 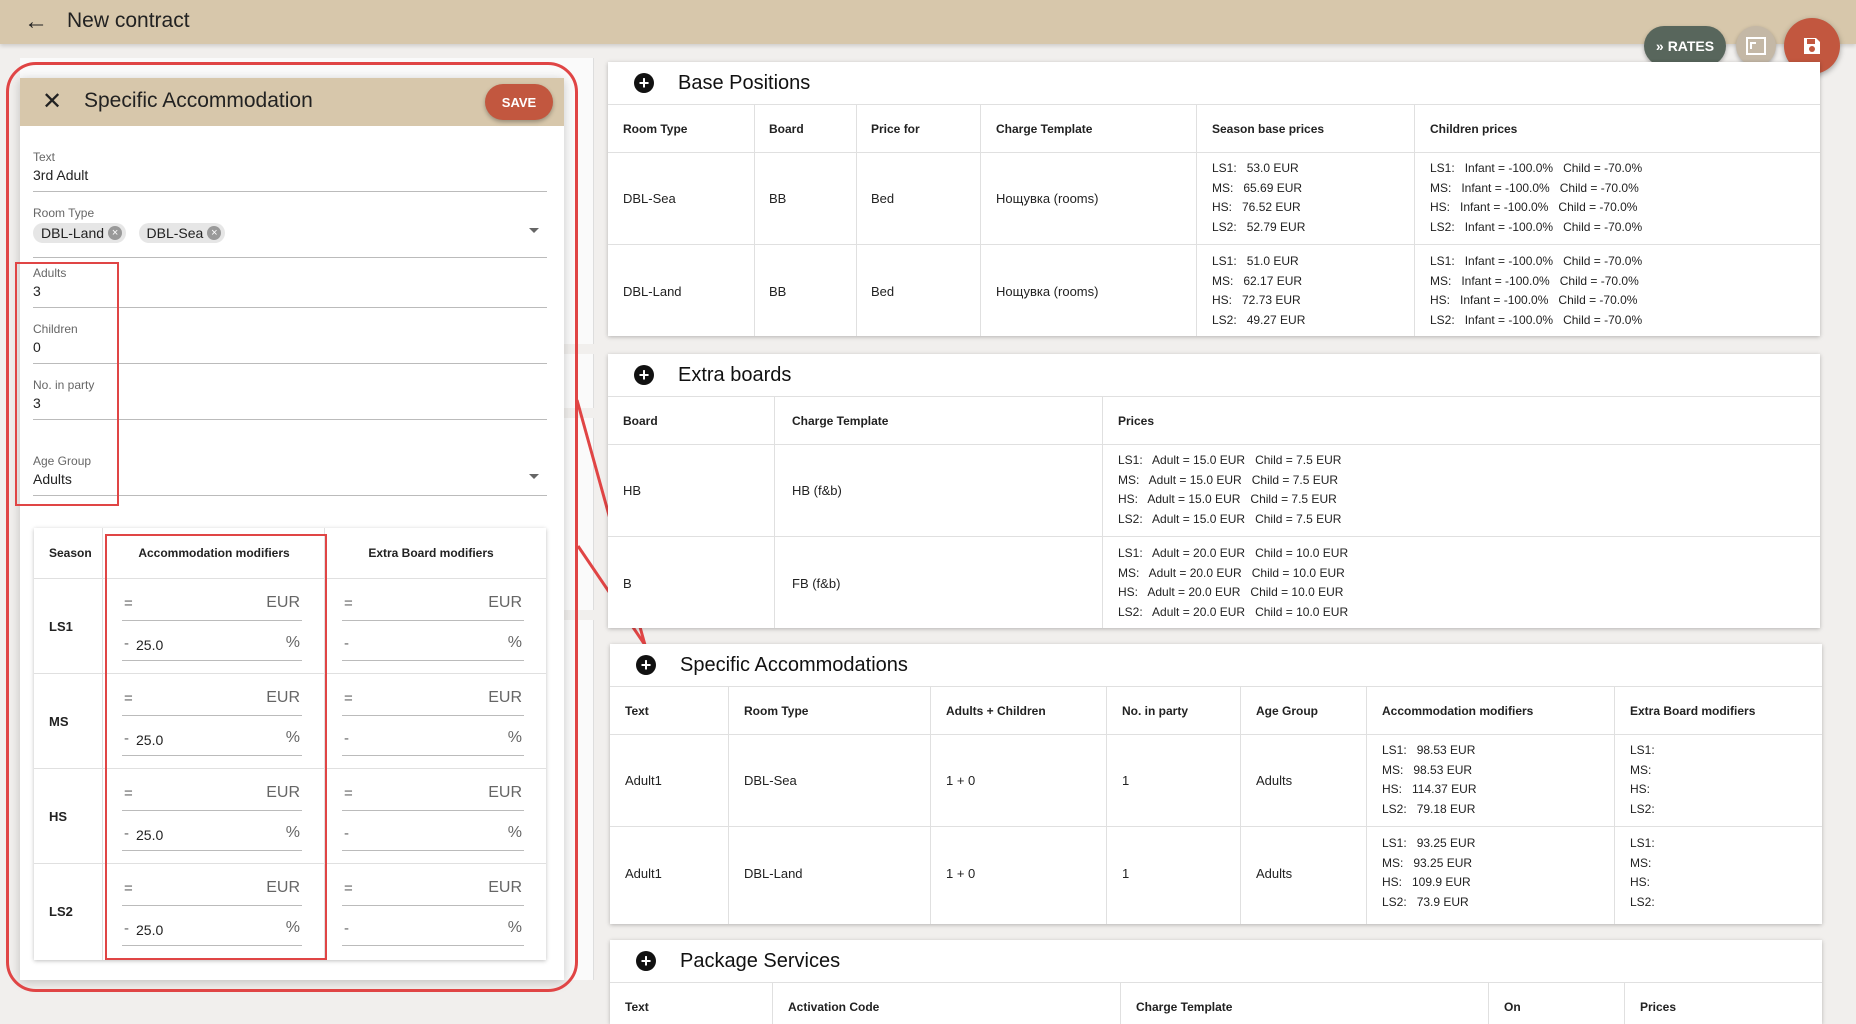 I want to click on column-header: Price for, so click(x=895, y=129).